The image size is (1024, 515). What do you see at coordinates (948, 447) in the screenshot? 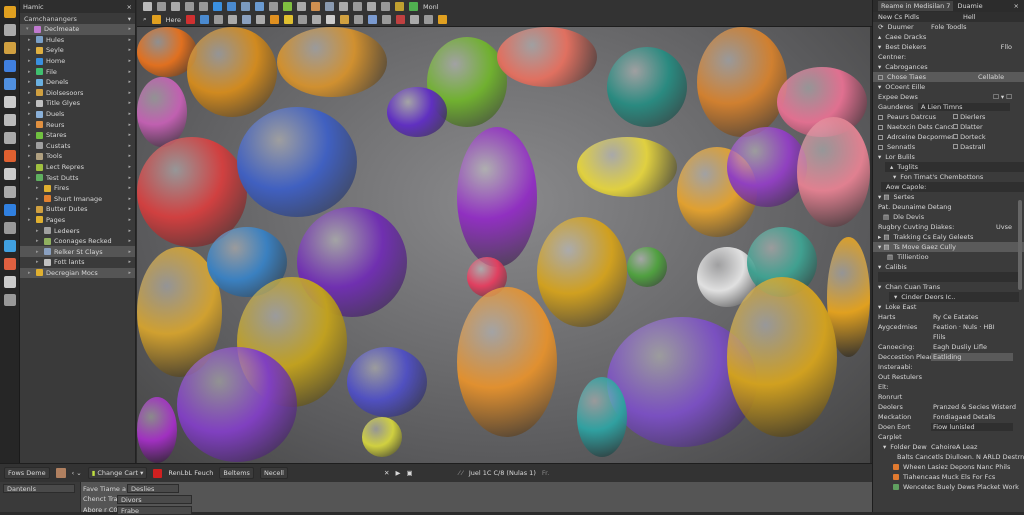
I see `folder-row: ▾ Folder Dew CahoireA Leaz` at bounding box center [948, 447].